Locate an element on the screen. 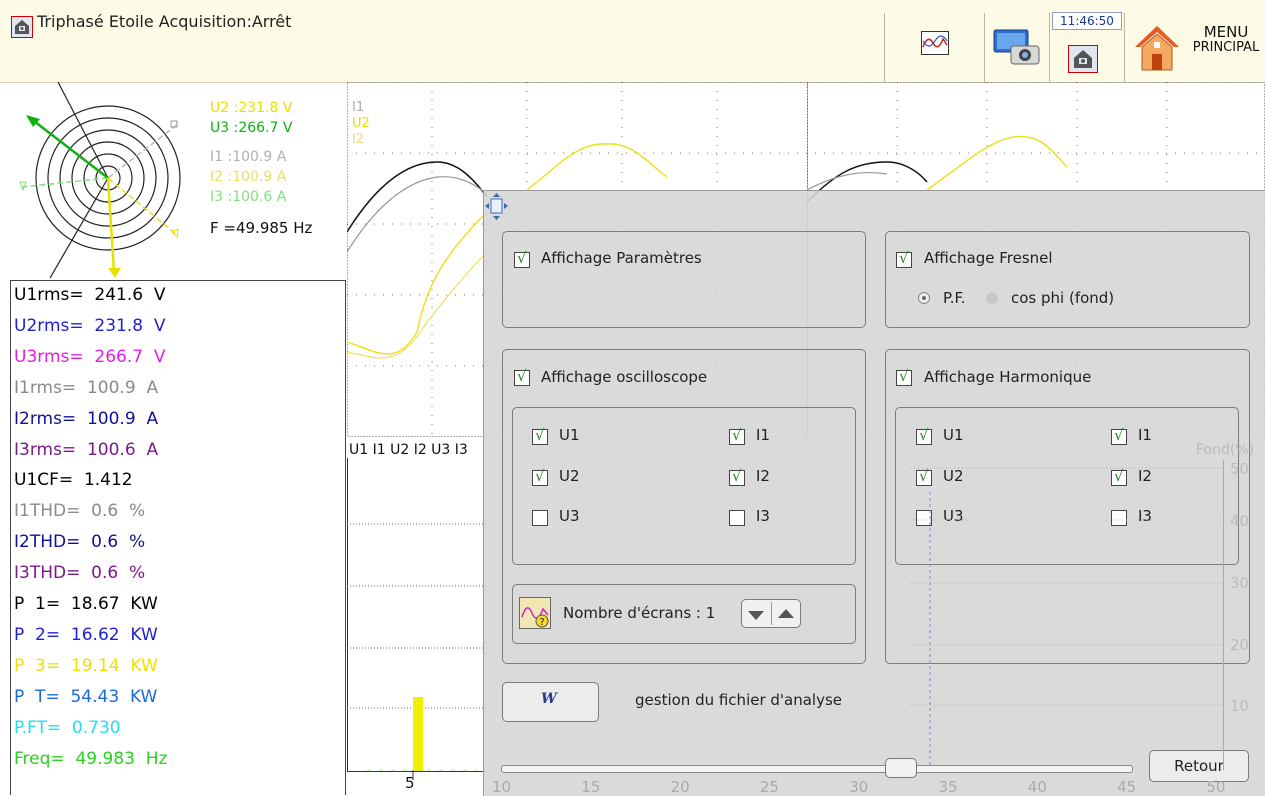 The height and width of the screenshot is (796, 1265). param-row: I1rms= 100.9 A is located at coordinates (86, 387).